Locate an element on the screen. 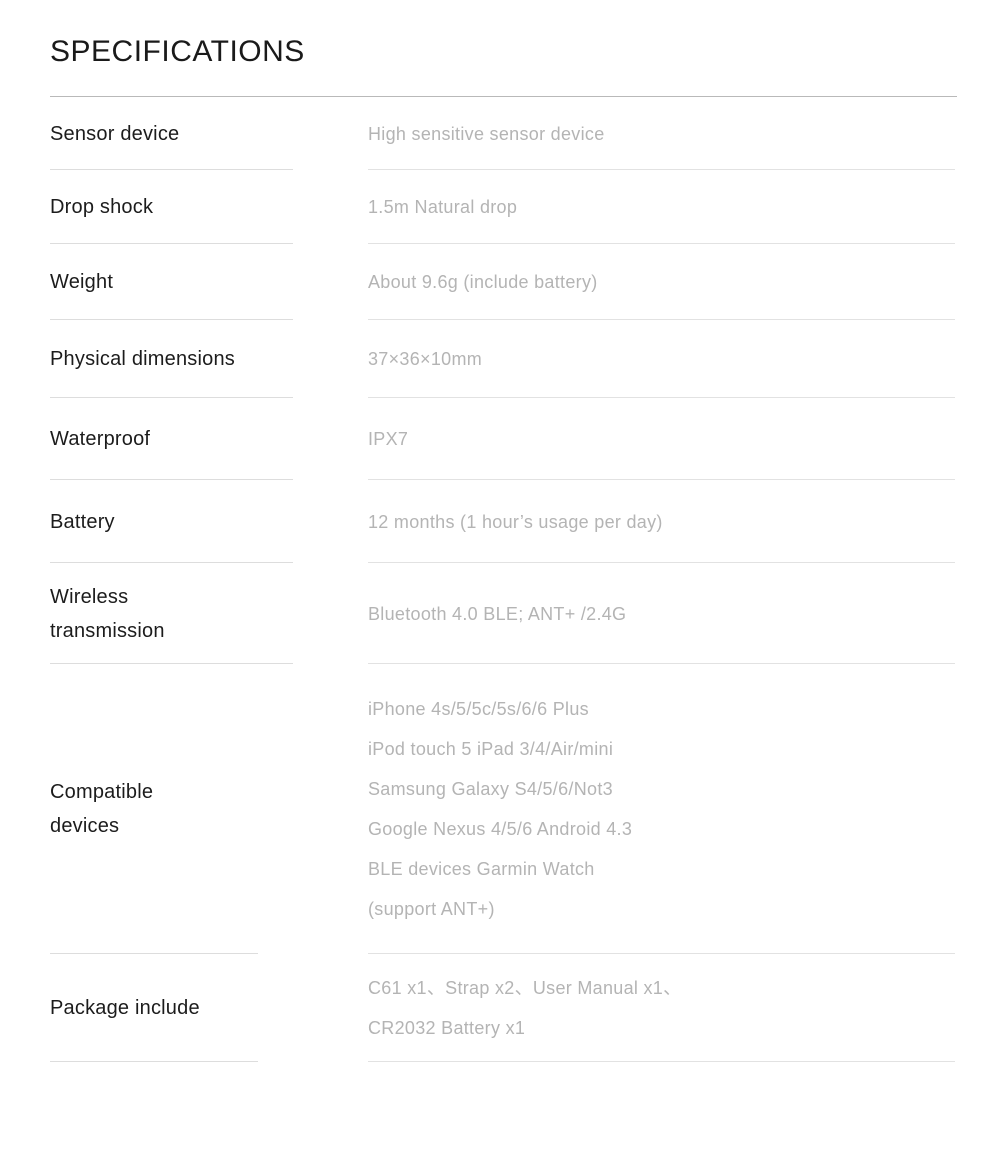 This screenshot has width=1000, height=1157. row-value-cell: IPX7 is located at coordinates (684, 439).